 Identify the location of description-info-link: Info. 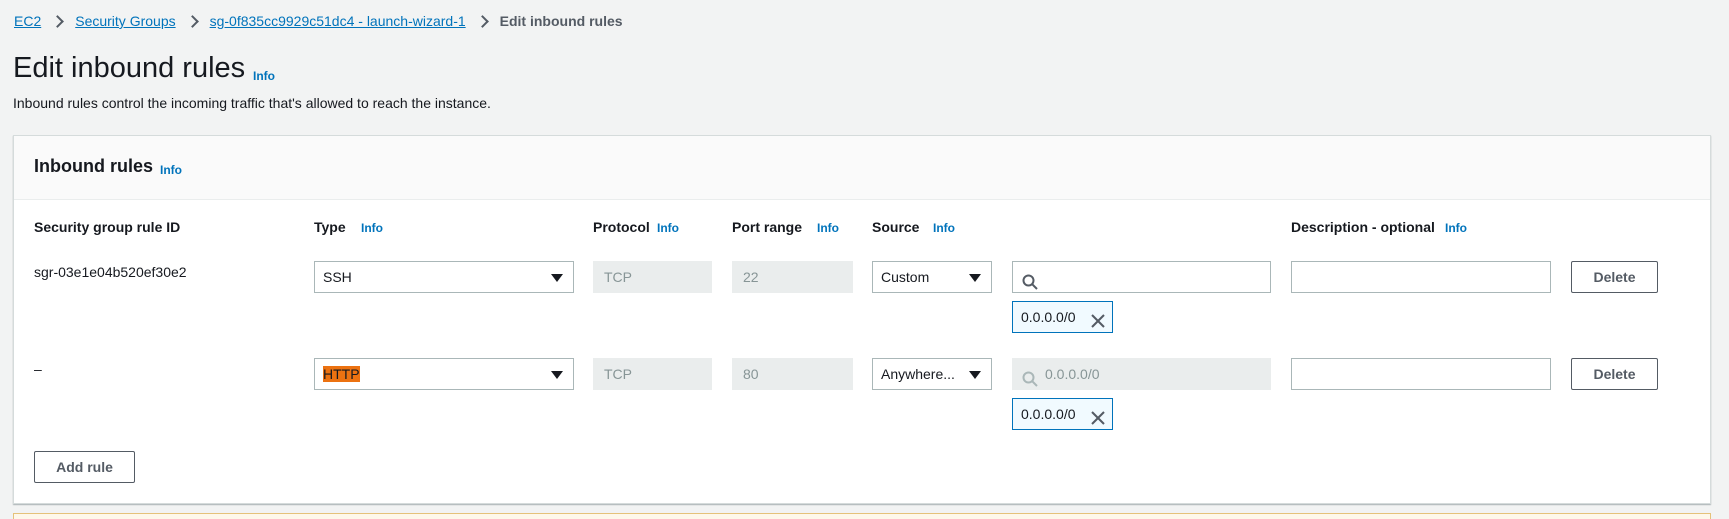
(1456, 228).